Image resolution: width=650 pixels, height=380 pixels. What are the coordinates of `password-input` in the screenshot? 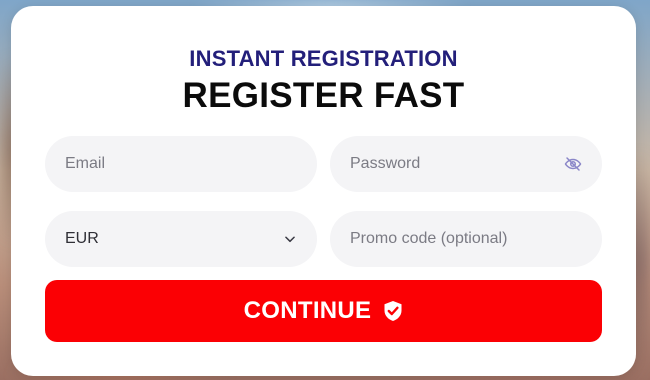 It's located at (453, 164).